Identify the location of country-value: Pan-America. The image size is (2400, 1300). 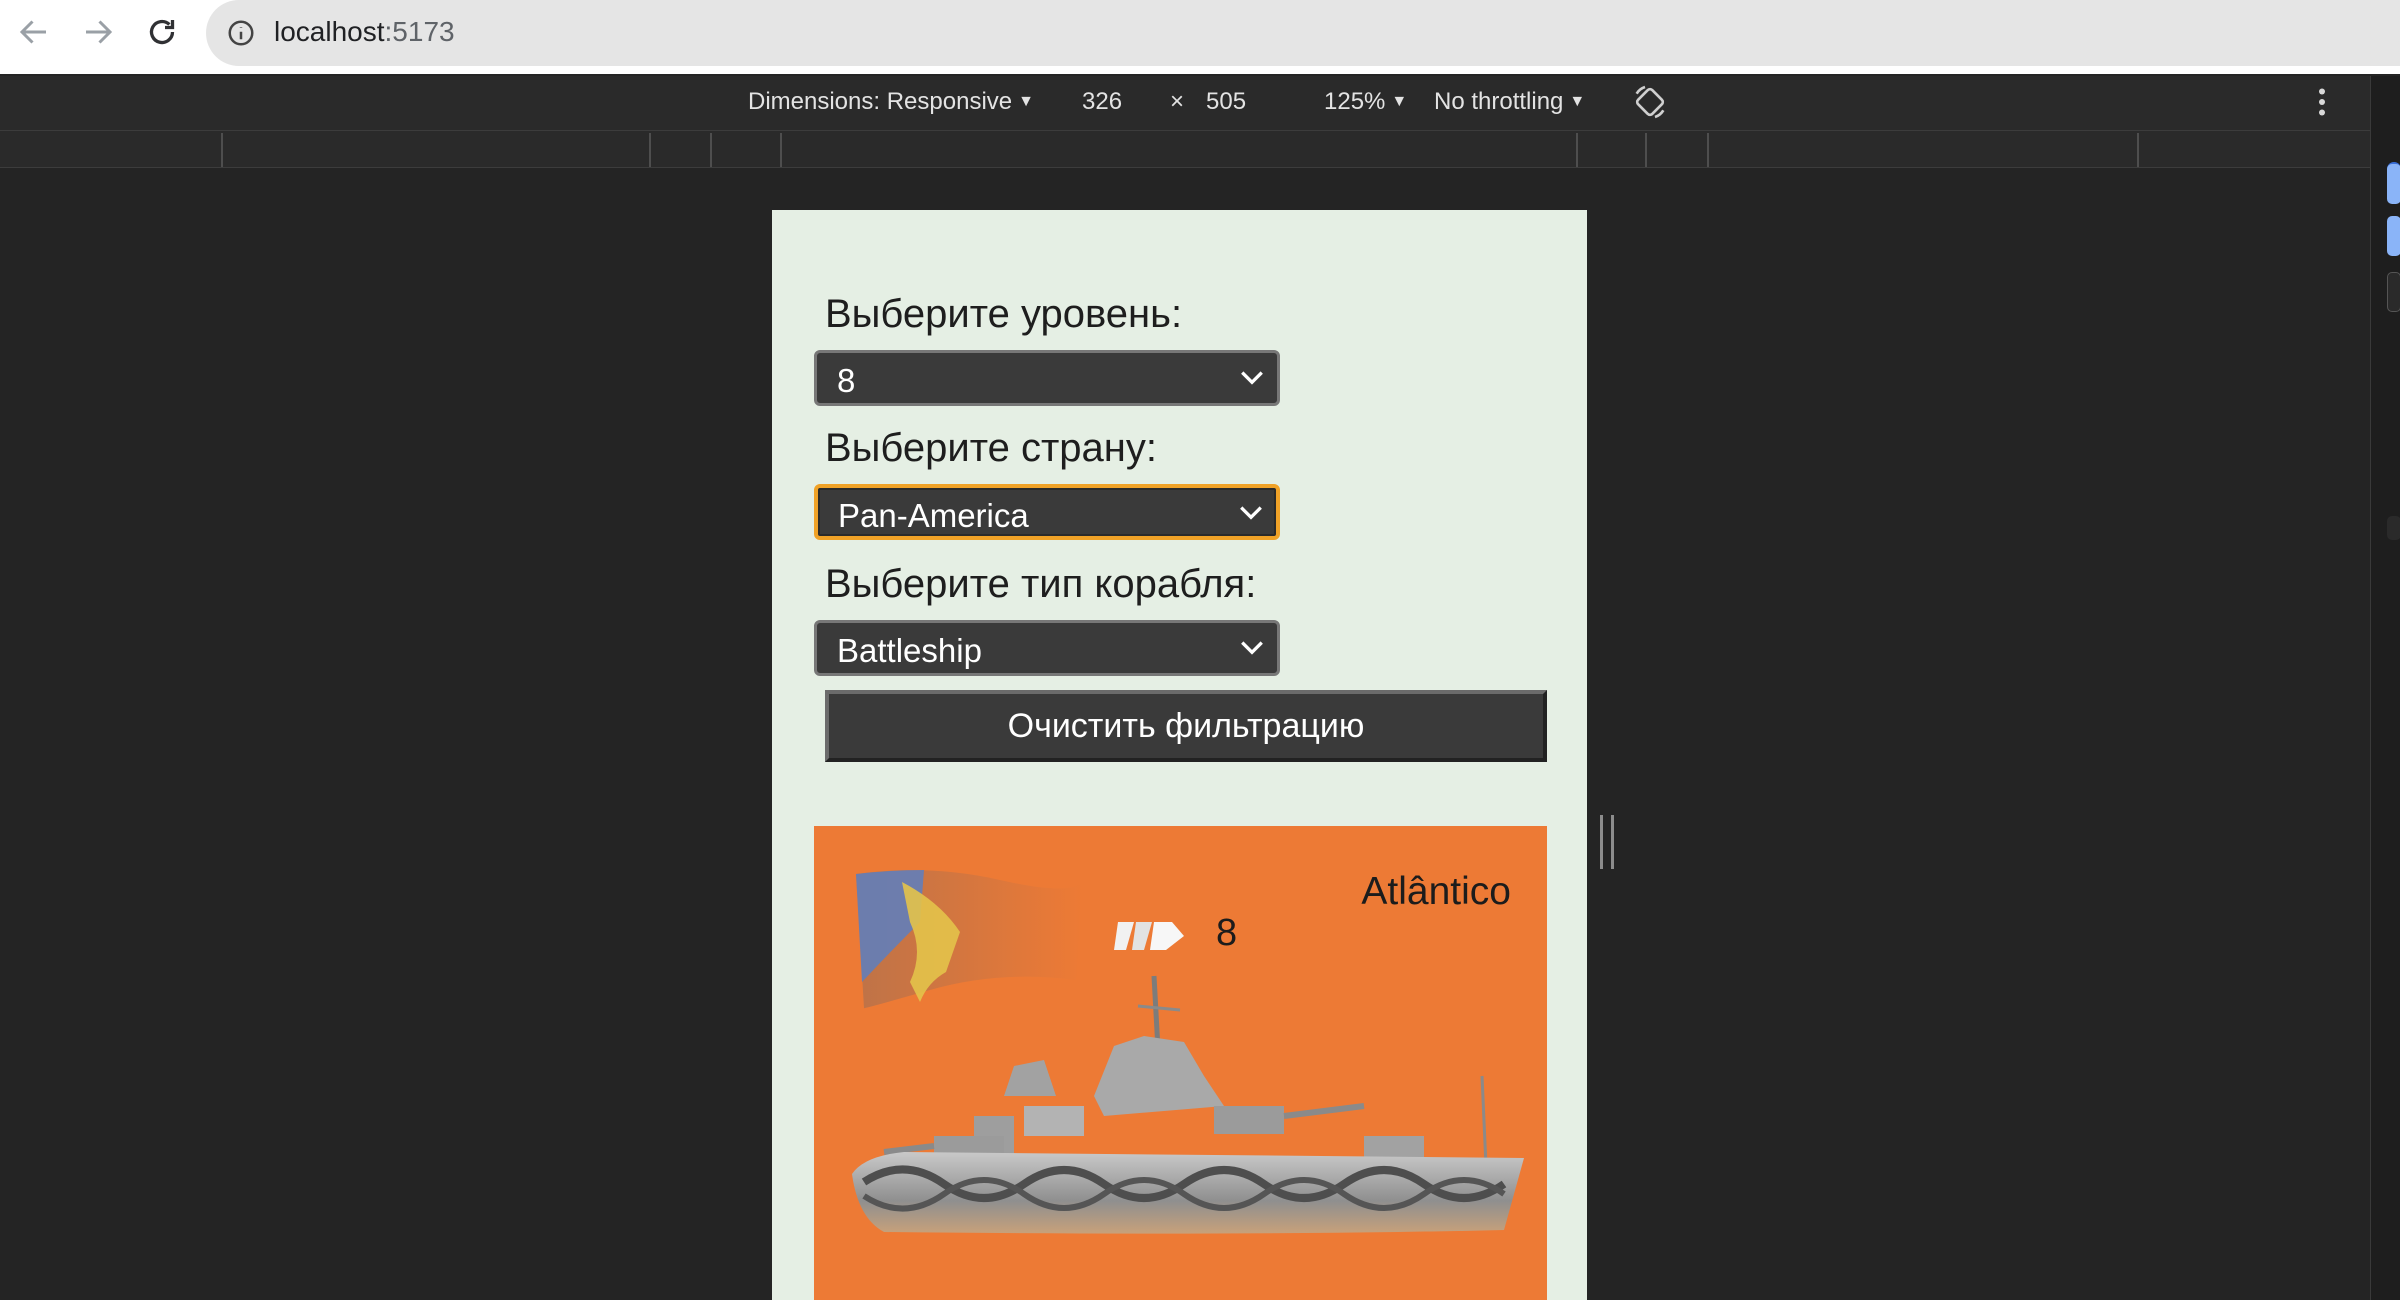
(933, 515).